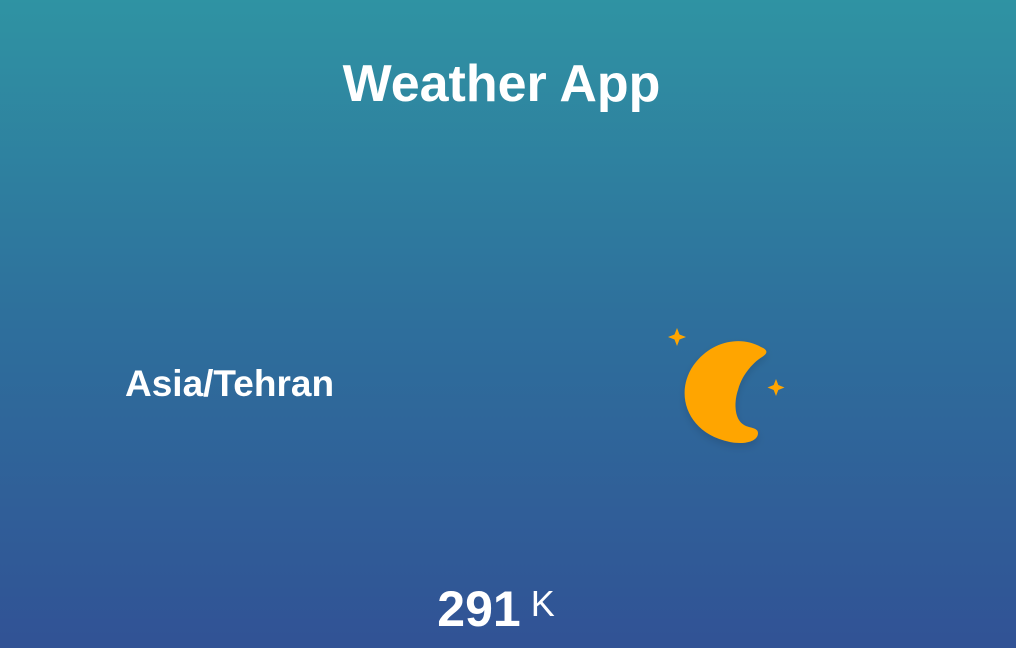 The image size is (1016, 648). Describe the element at coordinates (479, 609) in the screenshot. I see `temperature-value: 291` at that location.